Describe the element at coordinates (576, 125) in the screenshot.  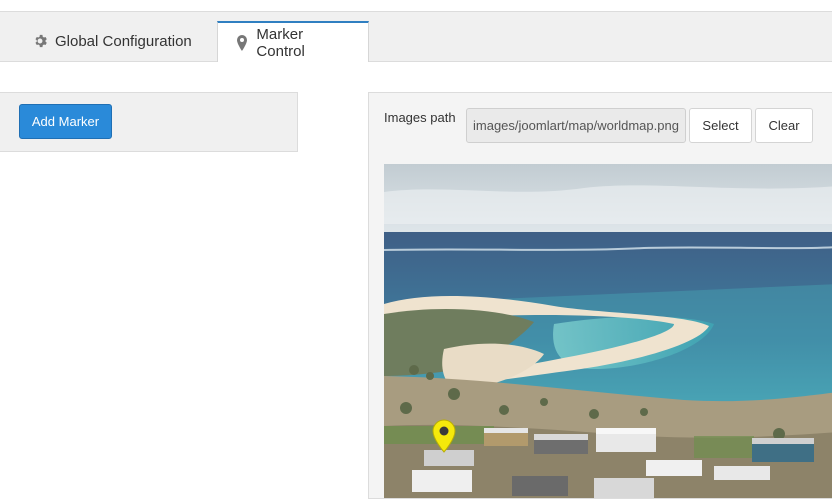
I see `images-path-input: images/joomlart/map/worldmap.png` at that location.